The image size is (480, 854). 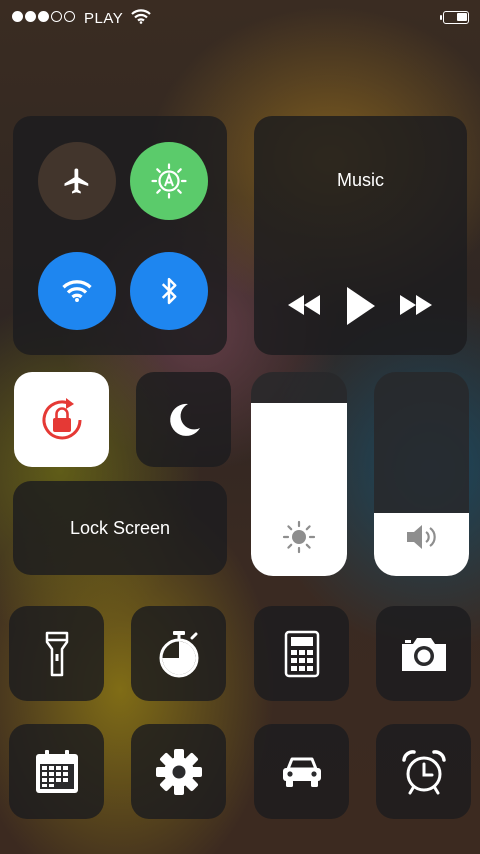 I want to click on bluetooth-icon, so click(x=169, y=291).